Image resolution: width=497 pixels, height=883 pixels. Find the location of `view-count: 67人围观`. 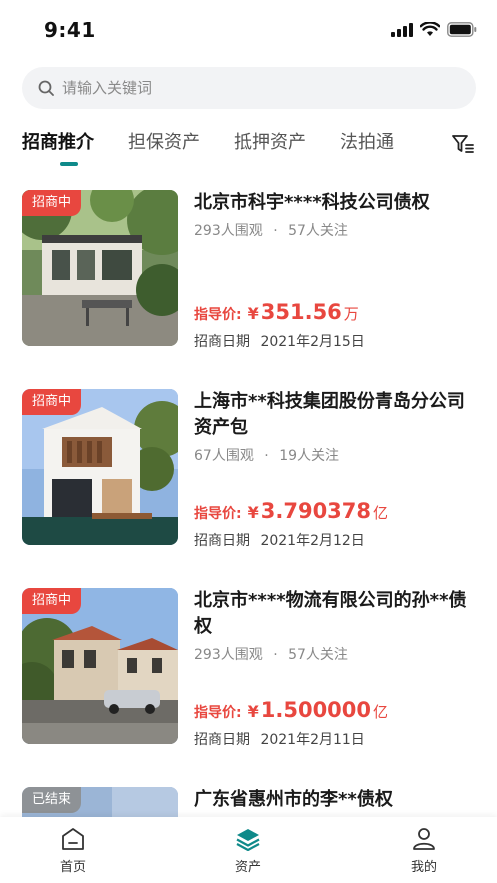

view-count: 67人围观 is located at coordinates (224, 456).